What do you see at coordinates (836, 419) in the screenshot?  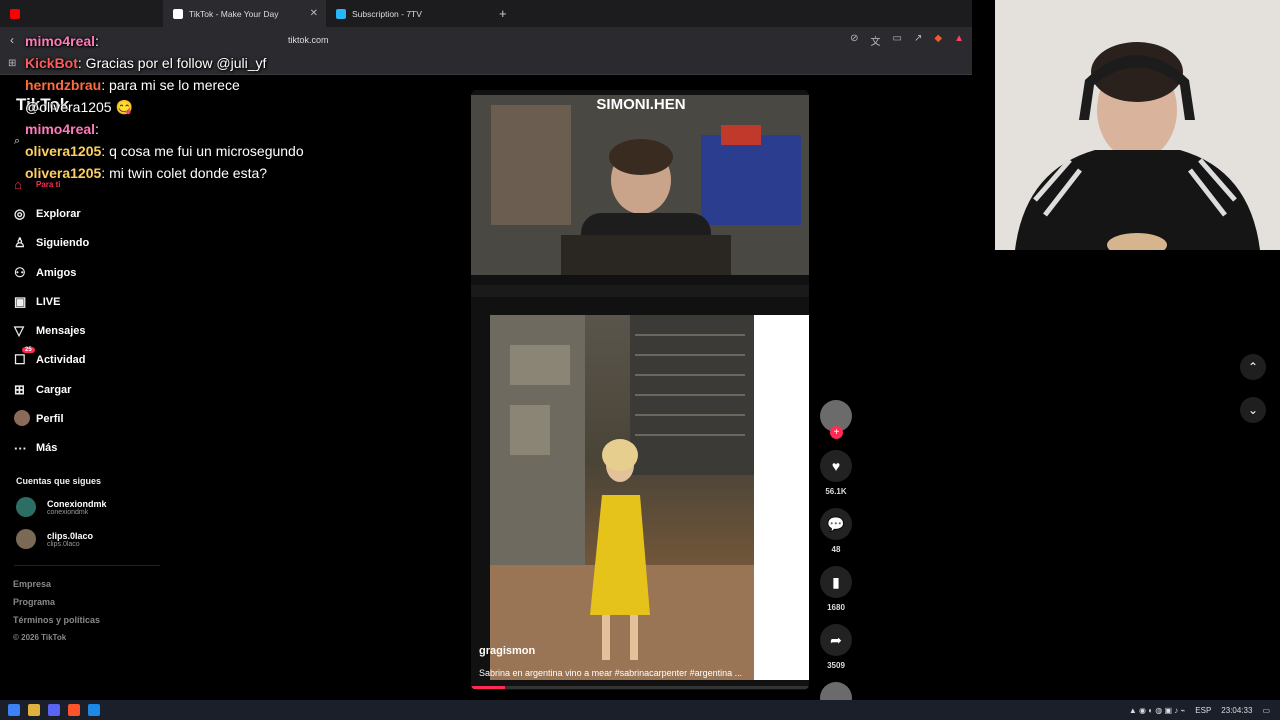 I see `creator-avatar: +` at bounding box center [836, 419].